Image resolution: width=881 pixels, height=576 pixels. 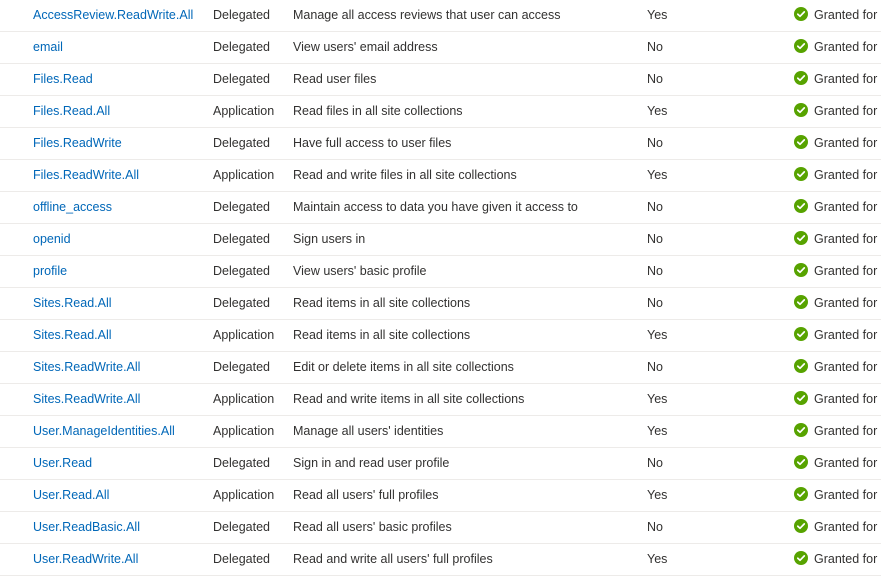 What do you see at coordinates (371, 463) in the screenshot?
I see `permission-description: Sign in and read user profile` at bounding box center [371, 463].